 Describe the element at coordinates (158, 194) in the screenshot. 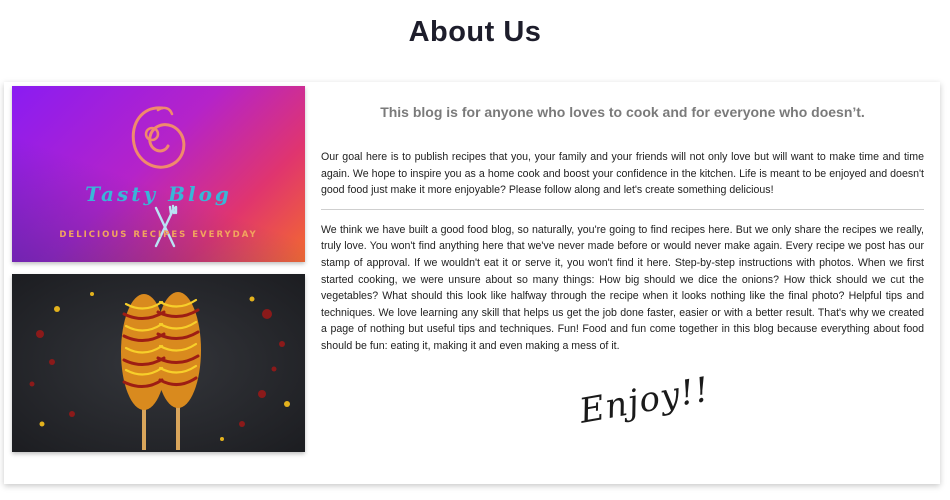

I see `logo-brand-name: Tasty Blog` at that location.